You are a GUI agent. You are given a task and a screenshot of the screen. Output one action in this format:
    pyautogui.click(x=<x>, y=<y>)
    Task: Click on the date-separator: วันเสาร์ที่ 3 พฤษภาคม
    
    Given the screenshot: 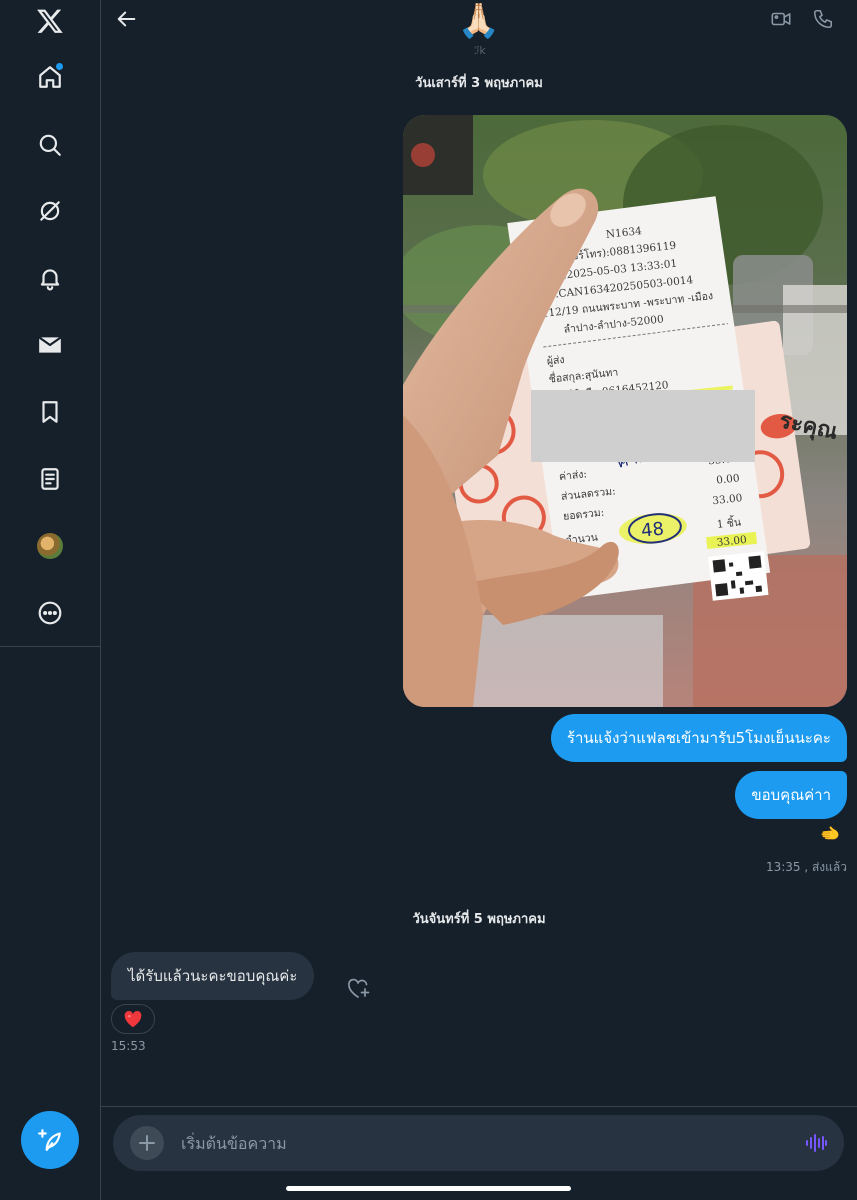 What is the action you would take?
    pyautogui.click(x=479, y=83)
    